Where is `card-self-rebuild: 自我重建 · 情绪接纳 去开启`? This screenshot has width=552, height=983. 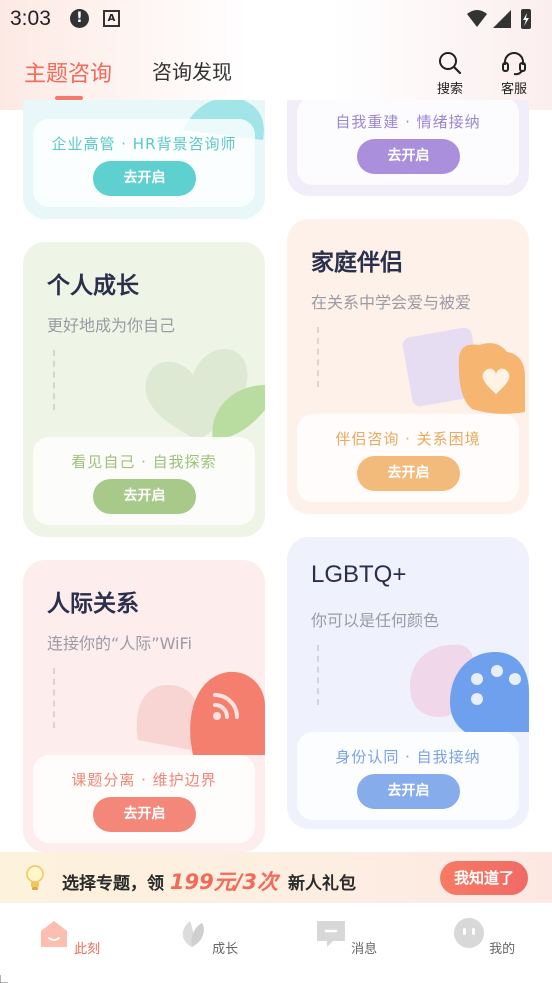 card-self-rebuild: 自我重建 · 情绪接纳 去开启 is located at coordinates (408, 148).